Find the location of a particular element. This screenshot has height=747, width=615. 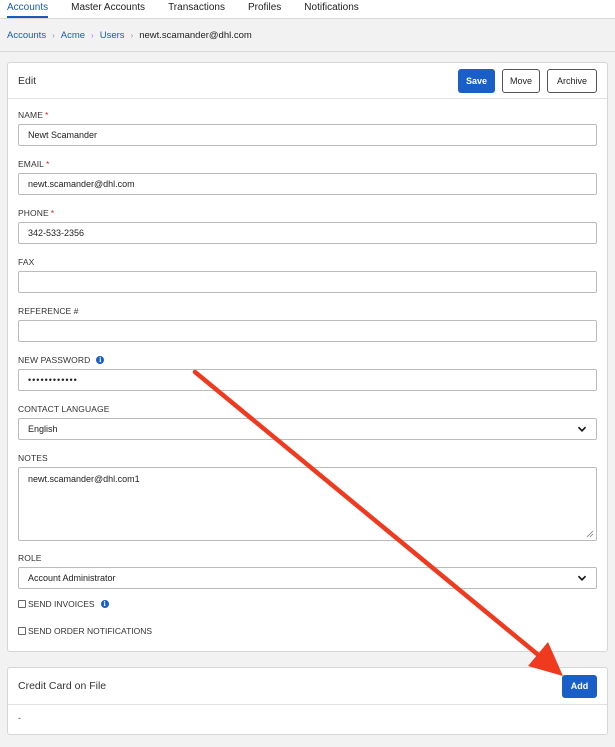

notes-group: NOTES newt.scamander@dhl.com1 is located at coordinates (307, 496).